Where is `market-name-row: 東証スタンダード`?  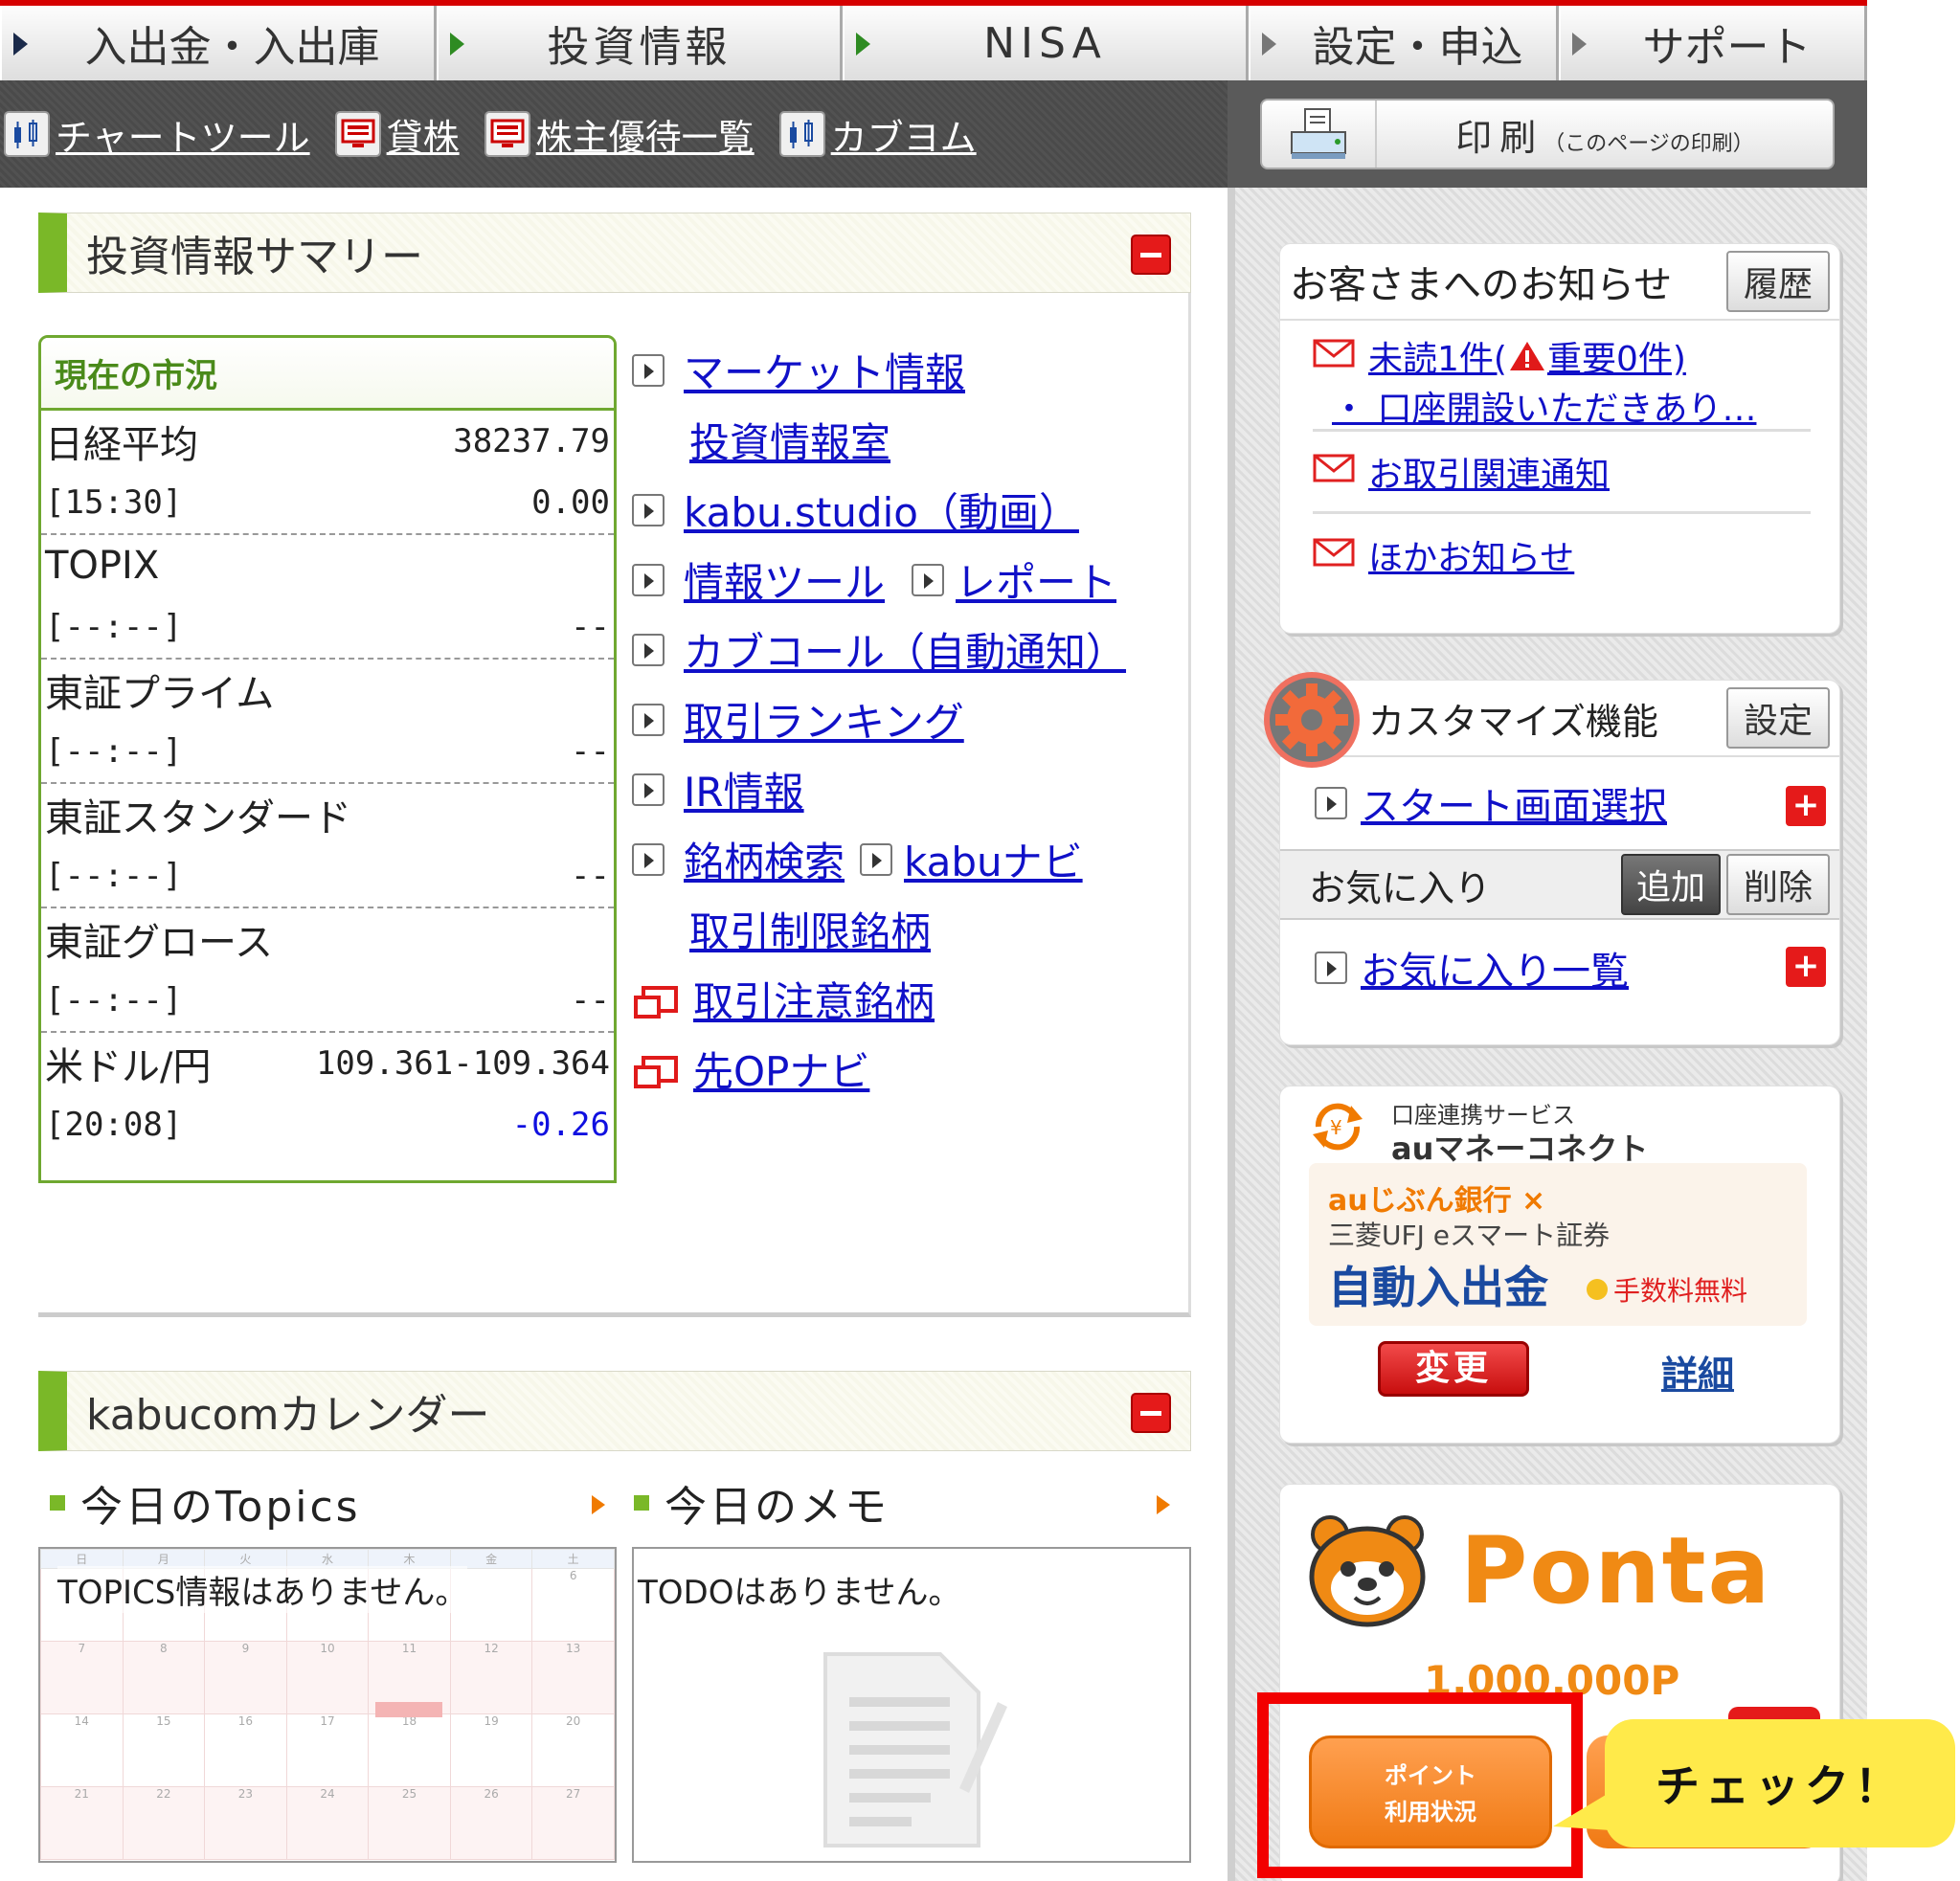
market-name-row: 東証スタンダード is located at coordinates (327, 814).